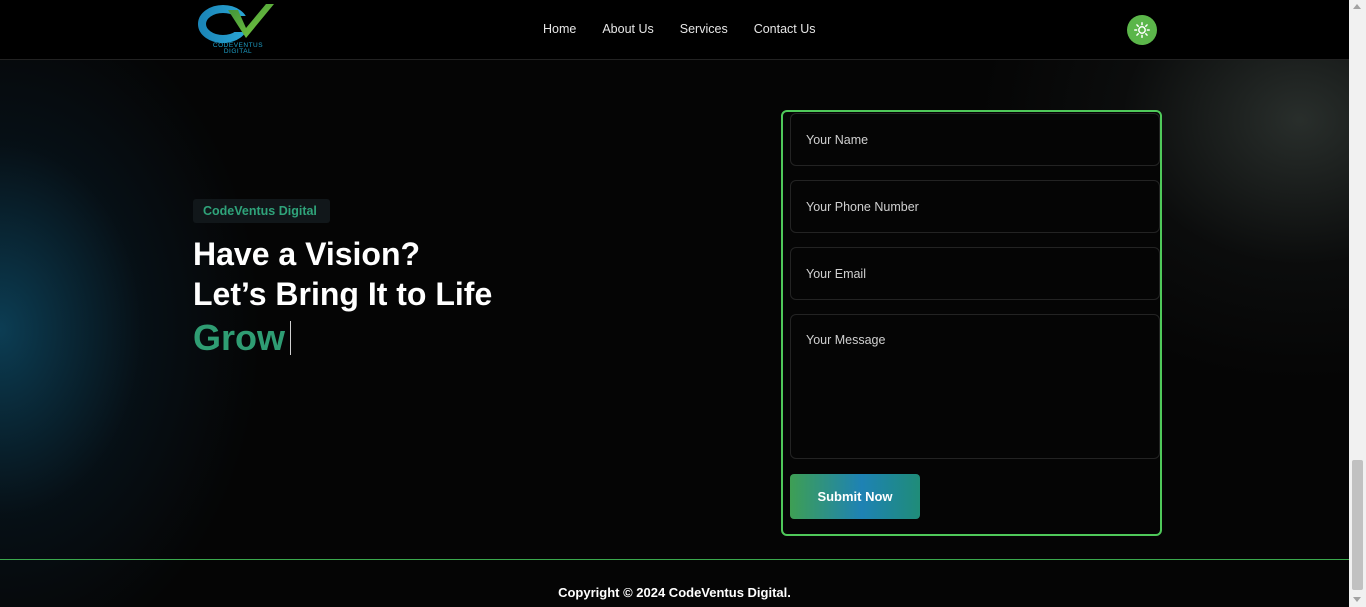 The image size is (1366, 607). I want to click on theme-toggle-button, so click(1142, 30).